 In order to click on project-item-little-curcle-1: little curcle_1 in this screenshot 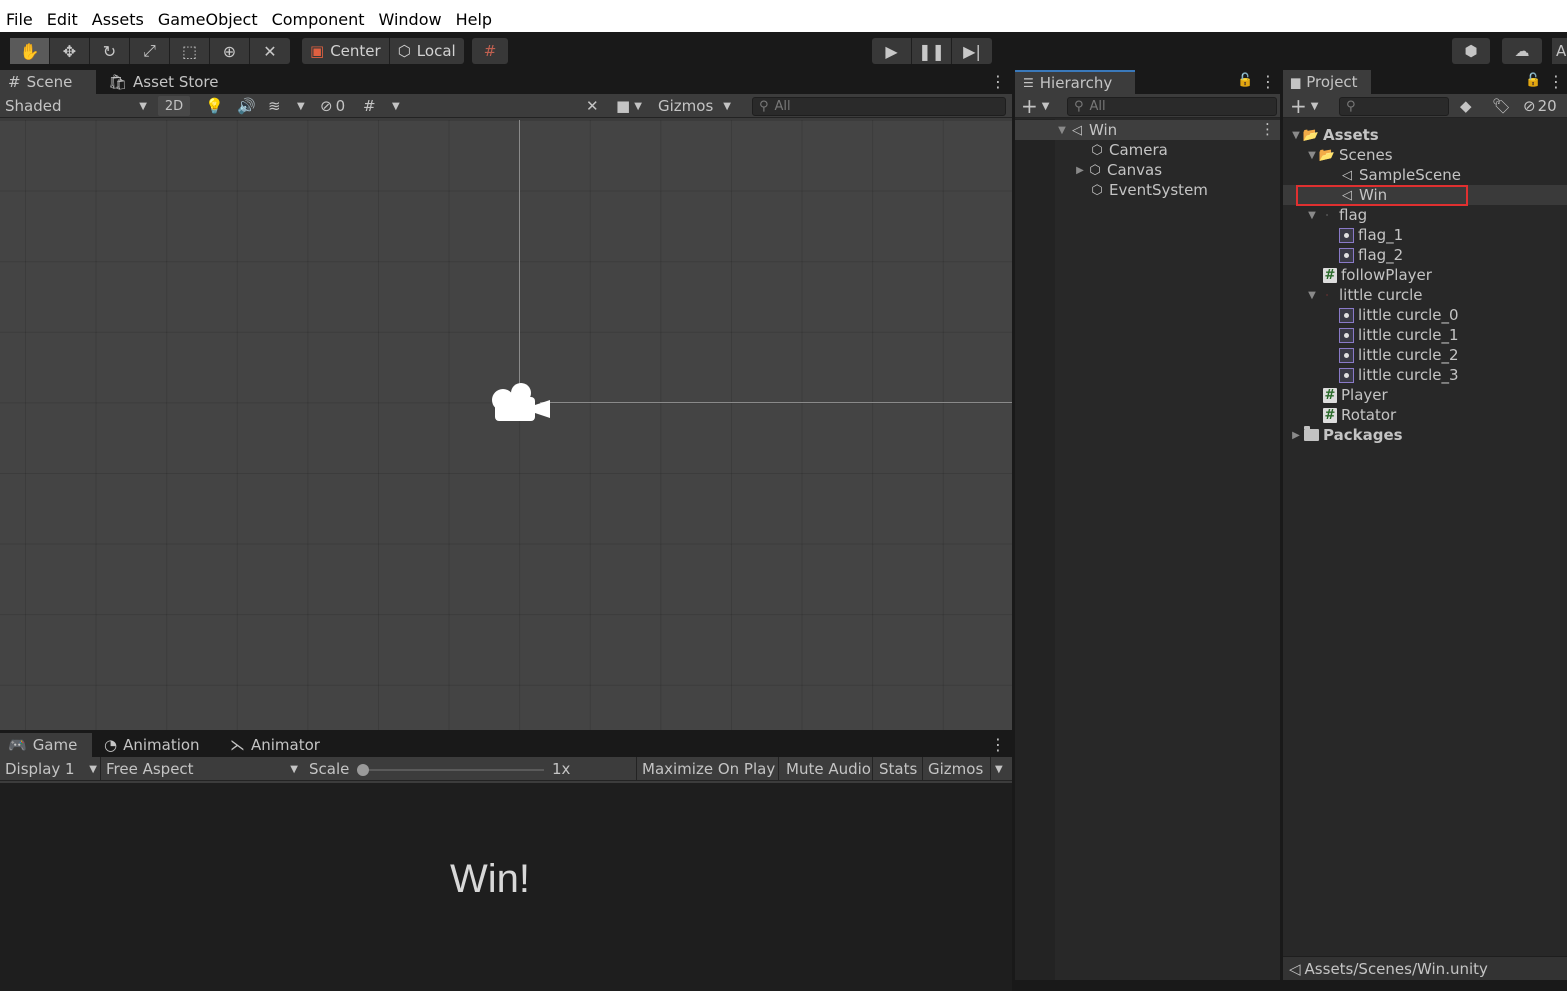, I will do `click(1425, 335)`.